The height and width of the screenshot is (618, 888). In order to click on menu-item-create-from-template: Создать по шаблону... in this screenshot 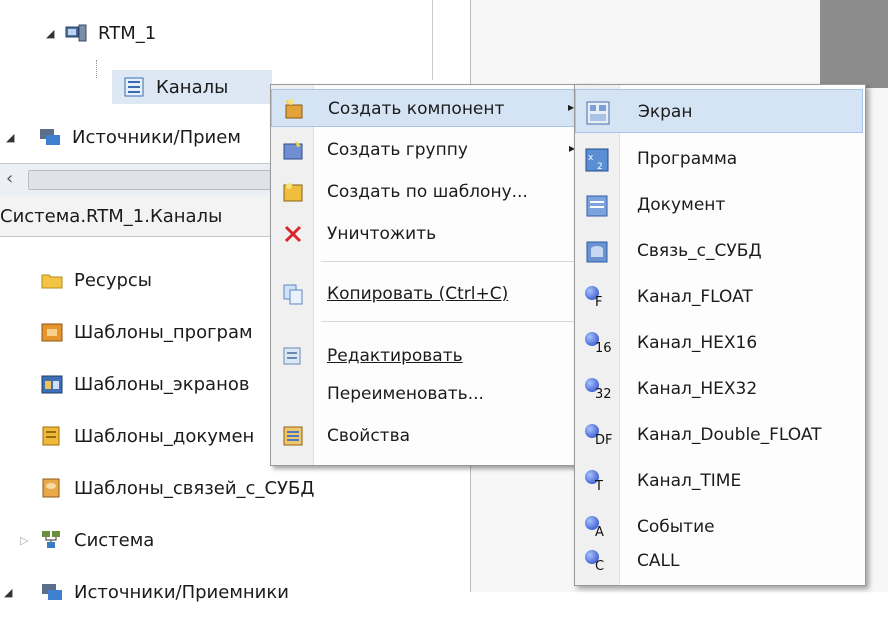, I will do `click(431, 192)`.